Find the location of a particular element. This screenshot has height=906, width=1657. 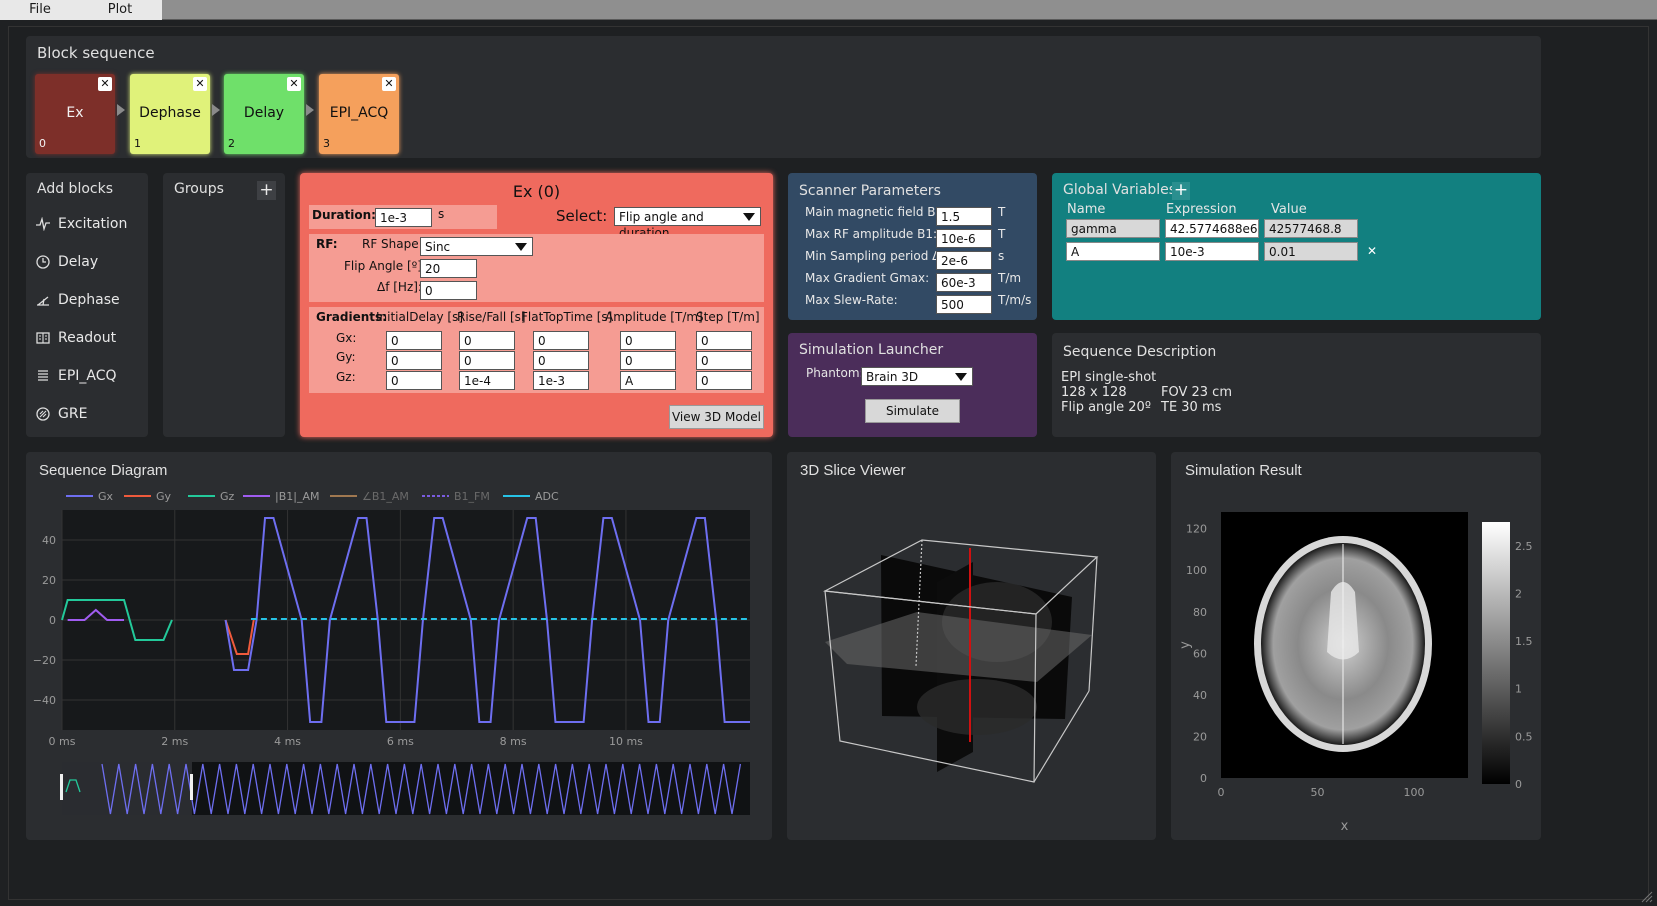

add-readout-button: Readout is located at coordinates (76, 338).